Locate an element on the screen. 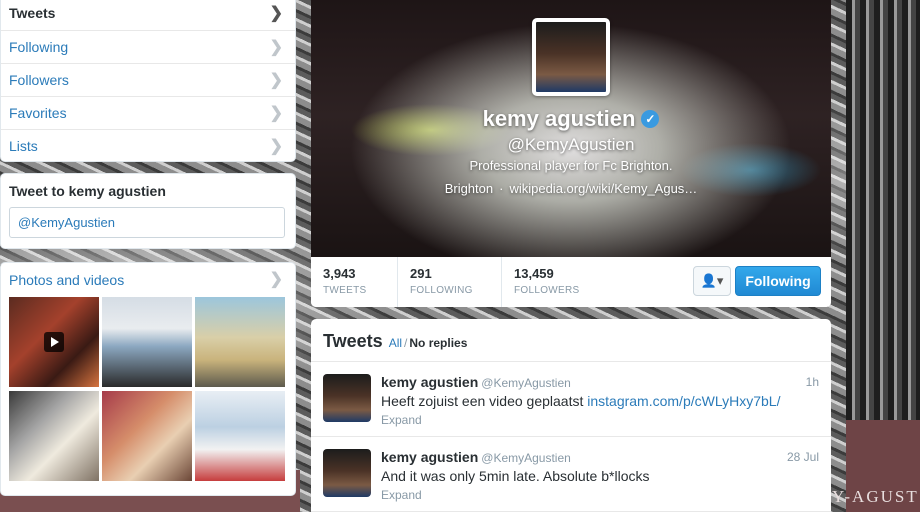 Image resolution: width=920 pixels, height=512 pixels. nav-item-label: Following is located at coordinates (39, 47).